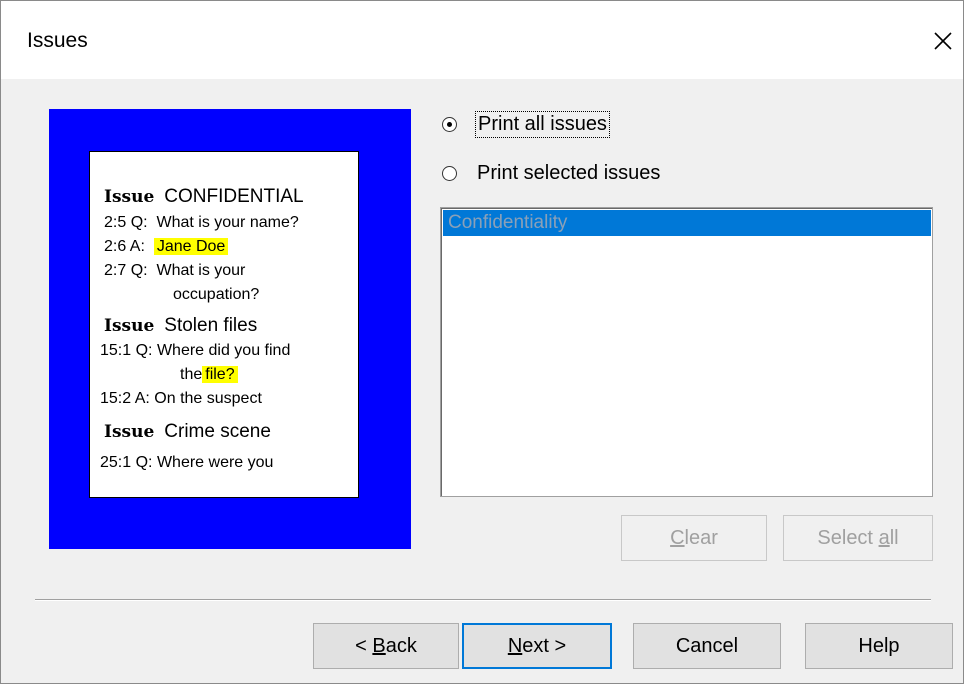  I want to click on divider, so click(483, 600).